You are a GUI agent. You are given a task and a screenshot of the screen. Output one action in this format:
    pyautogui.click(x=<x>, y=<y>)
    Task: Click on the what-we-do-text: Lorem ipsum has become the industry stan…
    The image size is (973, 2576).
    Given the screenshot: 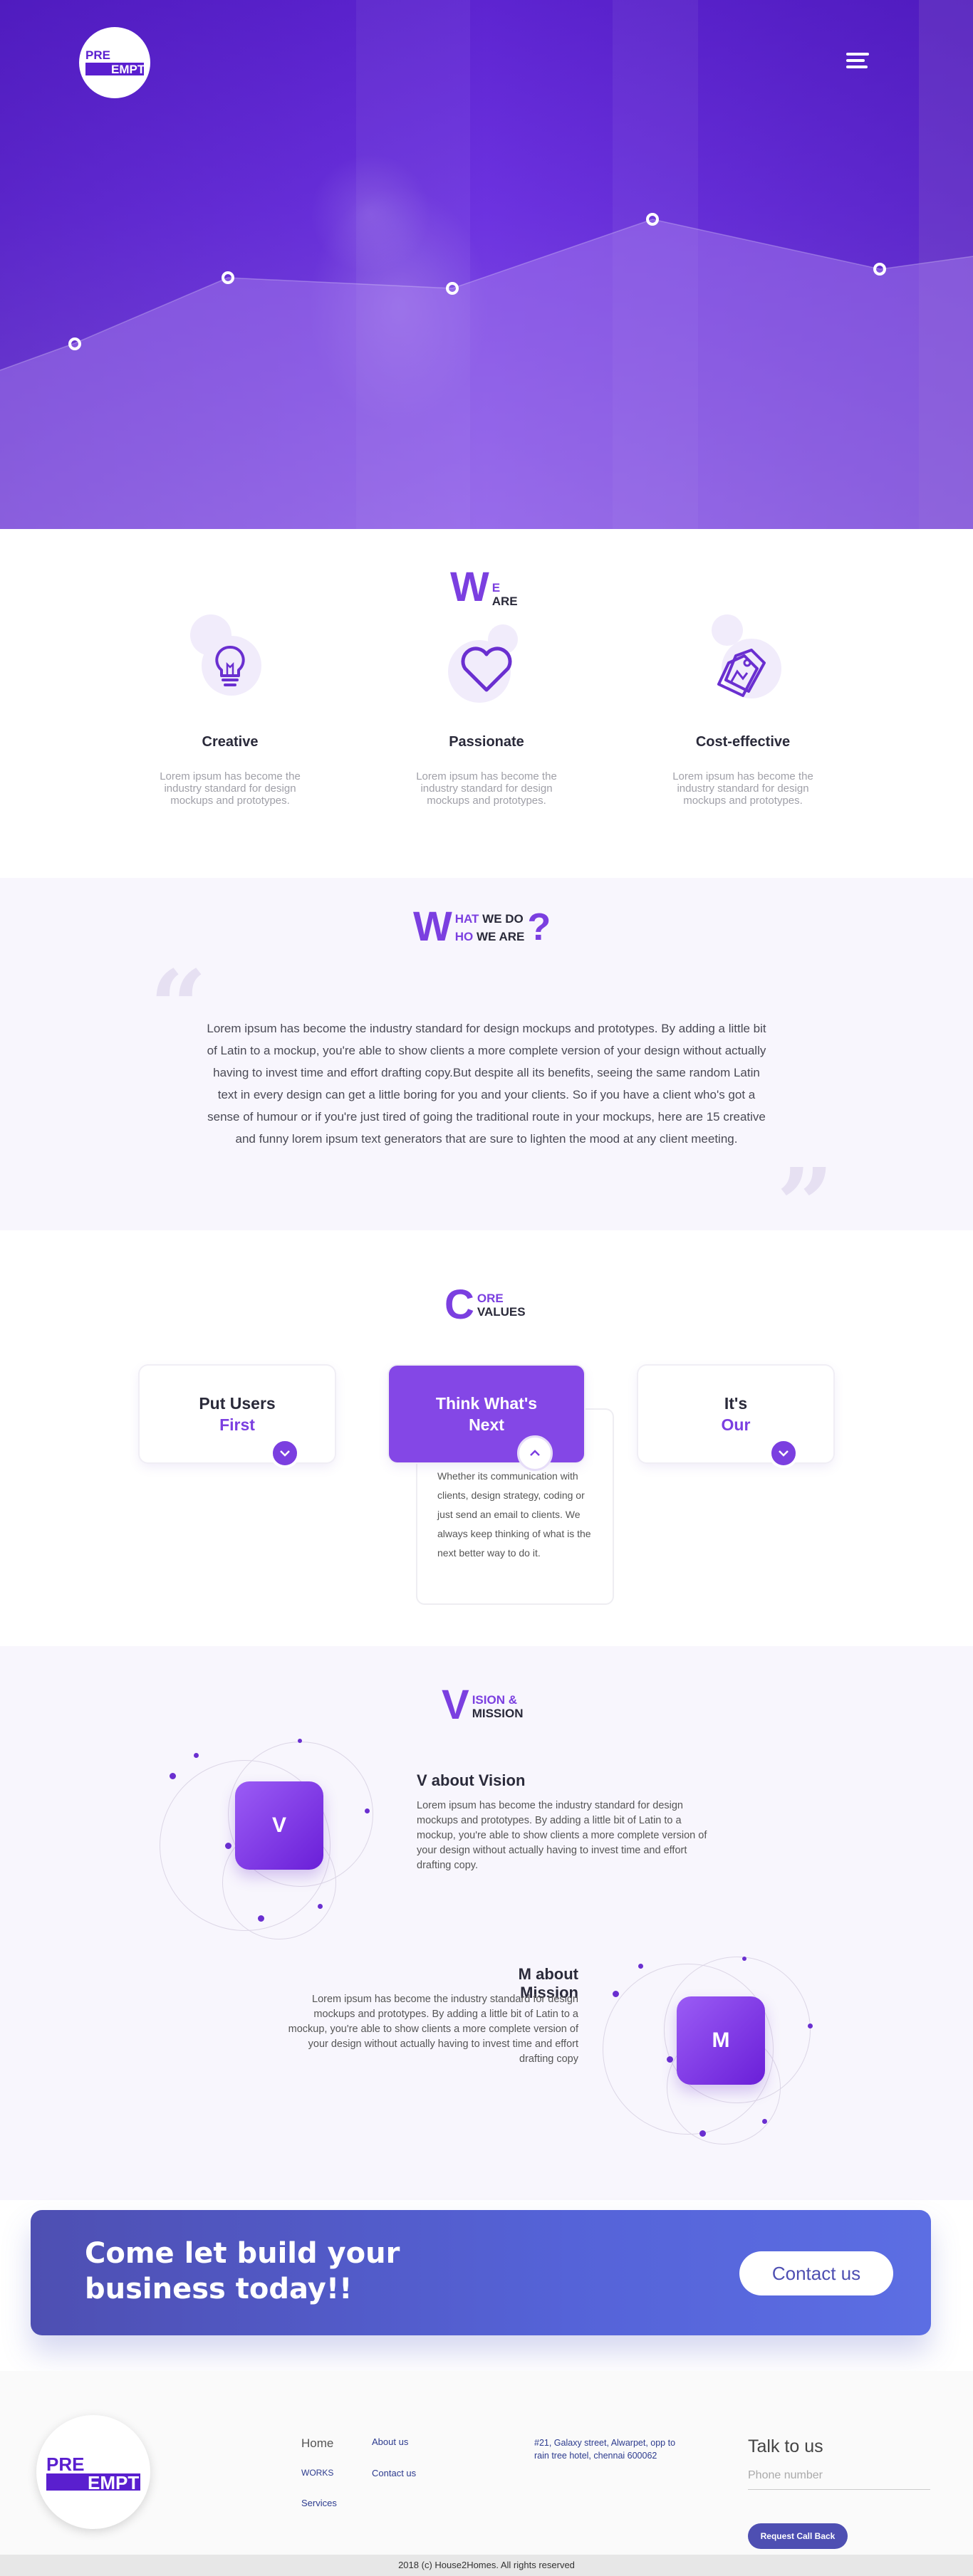 What is the action you would take?
    pyautogui.click(x=486, y=1084)
    